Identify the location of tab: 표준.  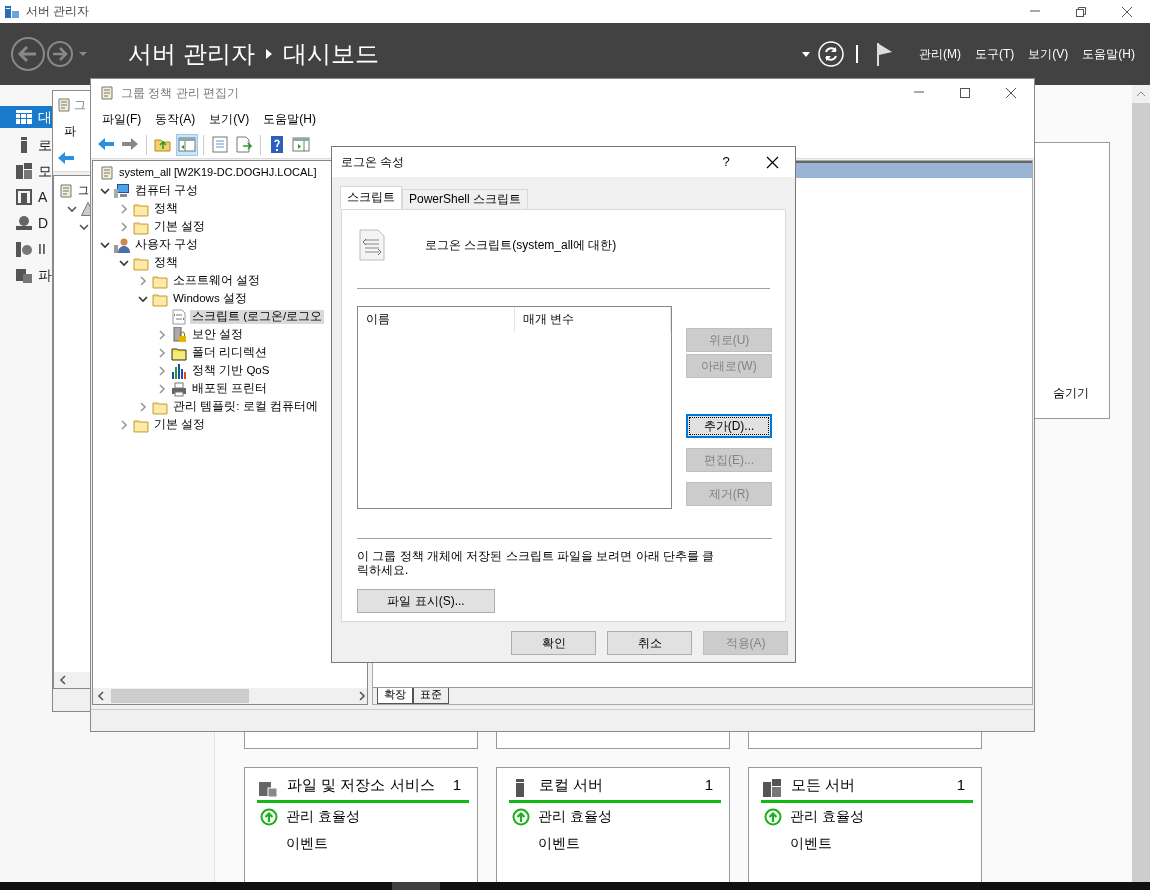
(431, 696).